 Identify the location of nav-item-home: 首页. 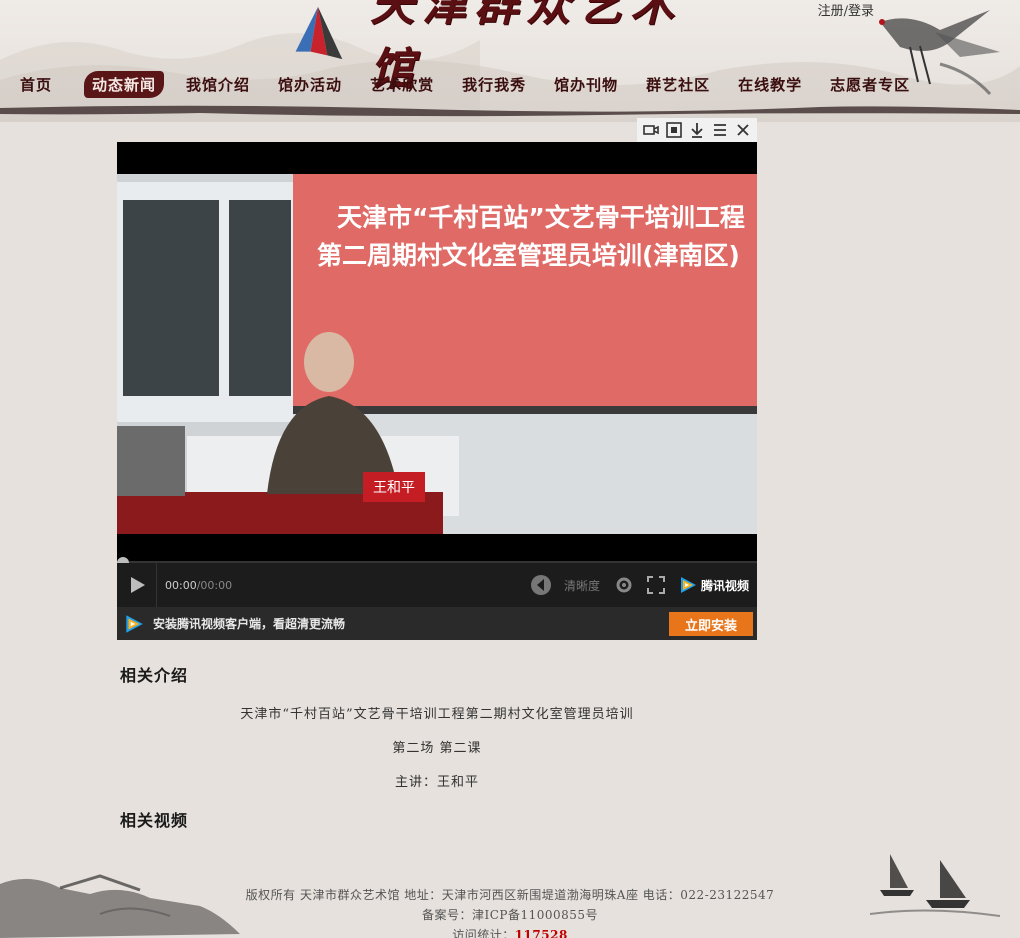
(36, 84).